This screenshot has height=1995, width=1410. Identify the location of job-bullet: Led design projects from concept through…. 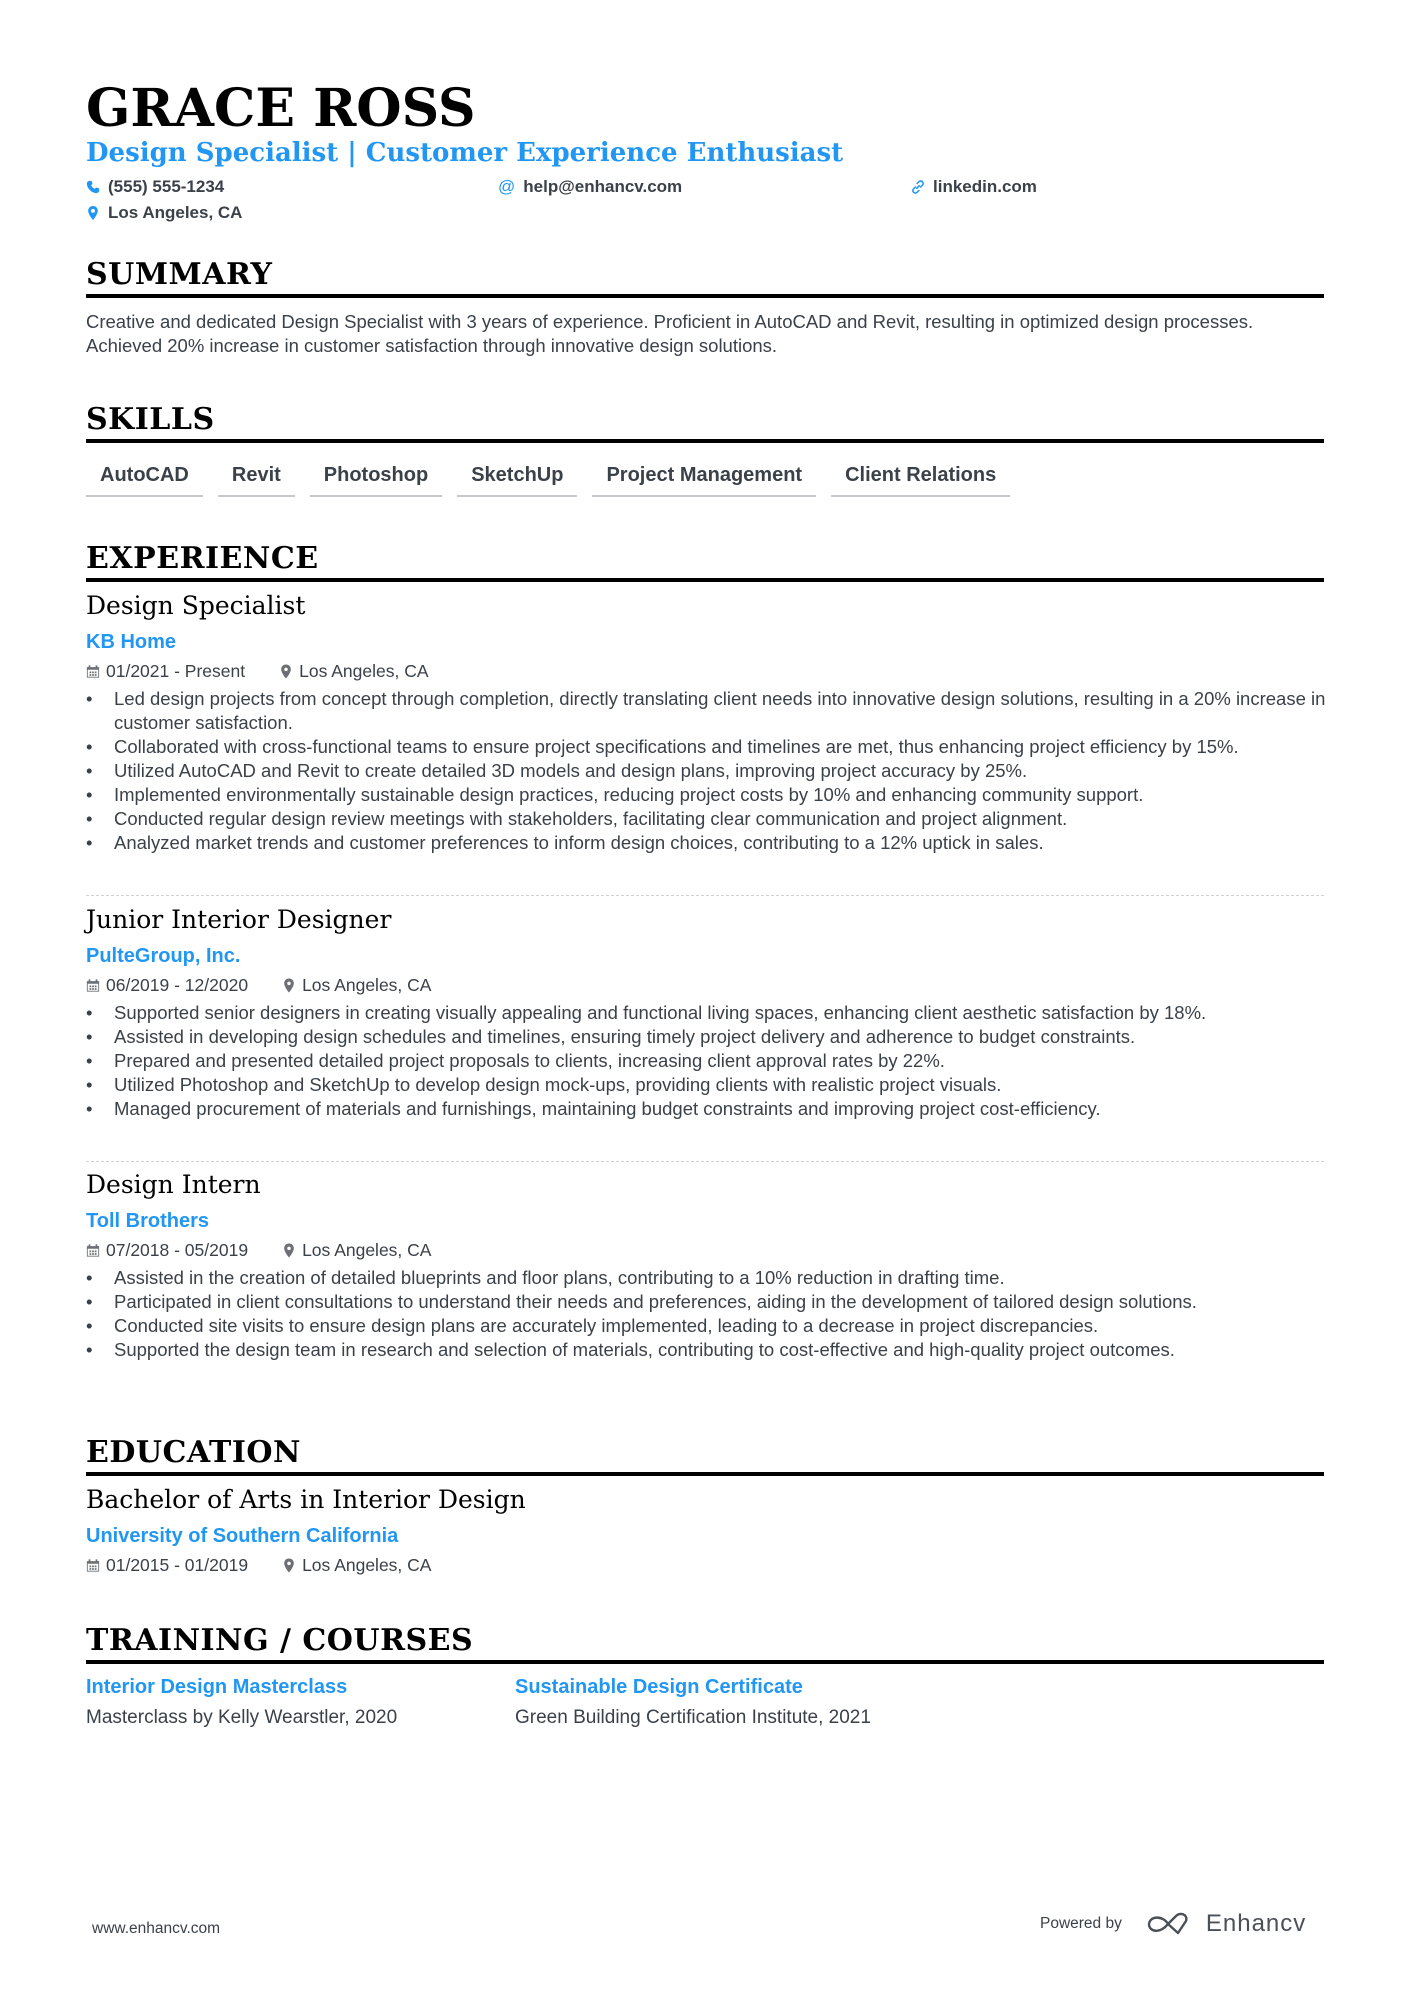
(706, 711).